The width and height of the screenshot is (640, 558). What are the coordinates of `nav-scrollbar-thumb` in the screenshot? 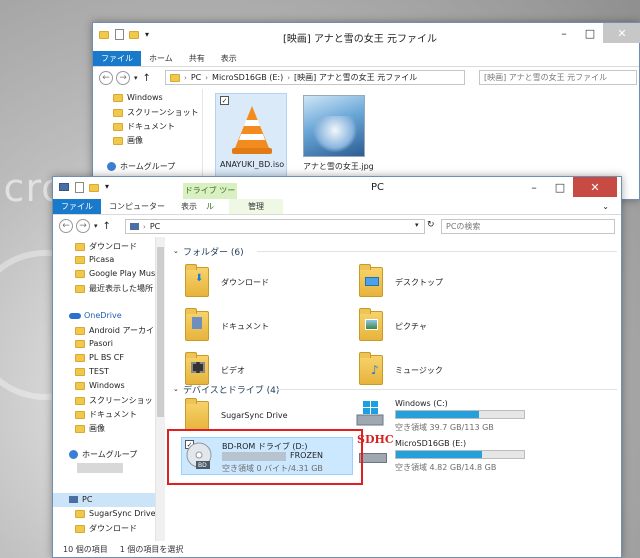 It's located at (160, 332).